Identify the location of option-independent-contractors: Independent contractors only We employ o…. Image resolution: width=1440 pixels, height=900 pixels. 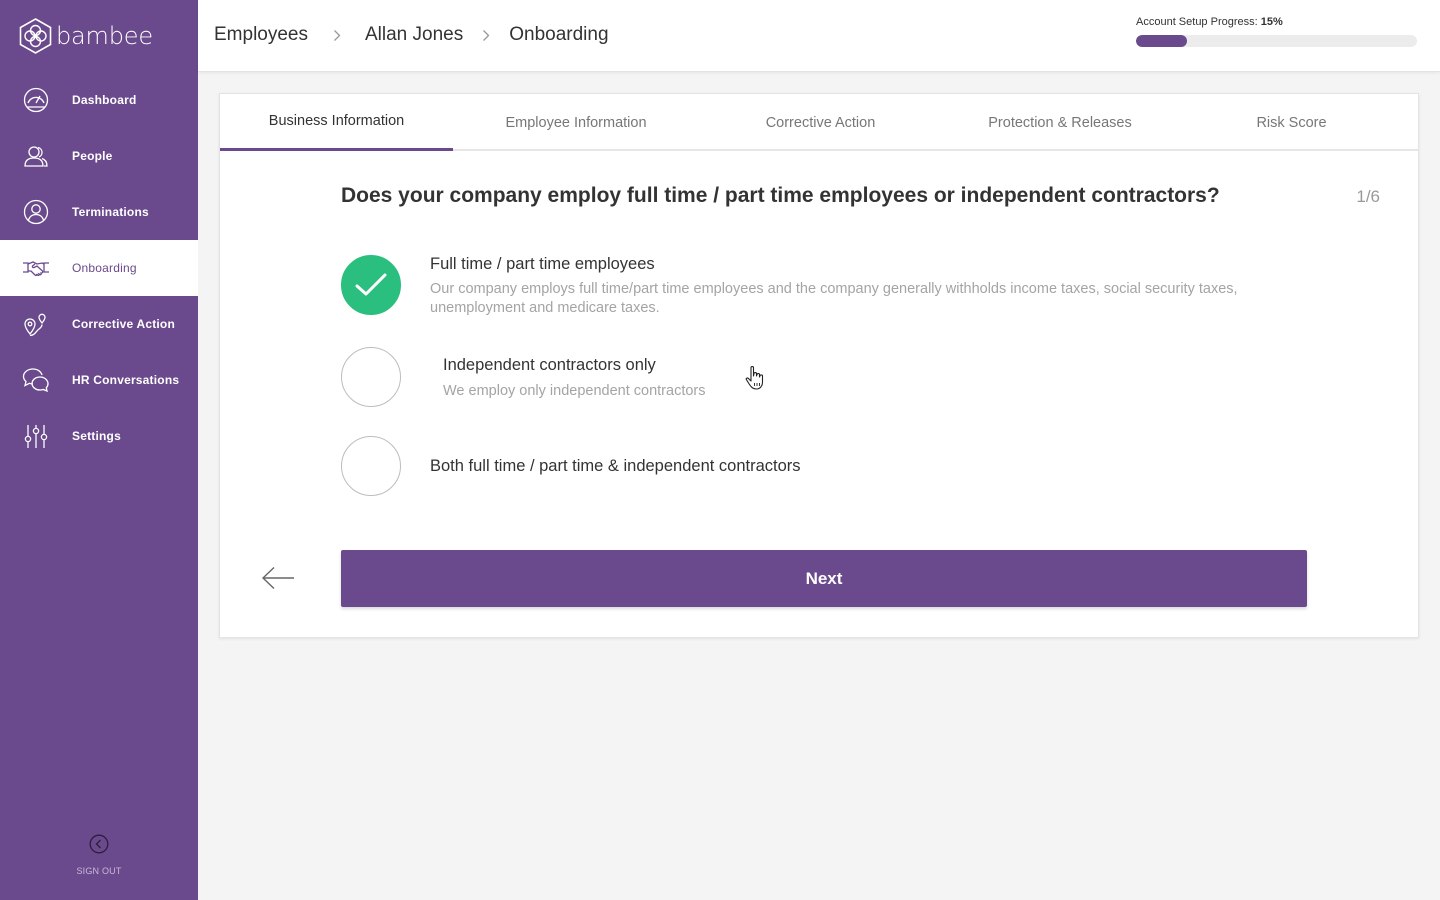
(541, 378).